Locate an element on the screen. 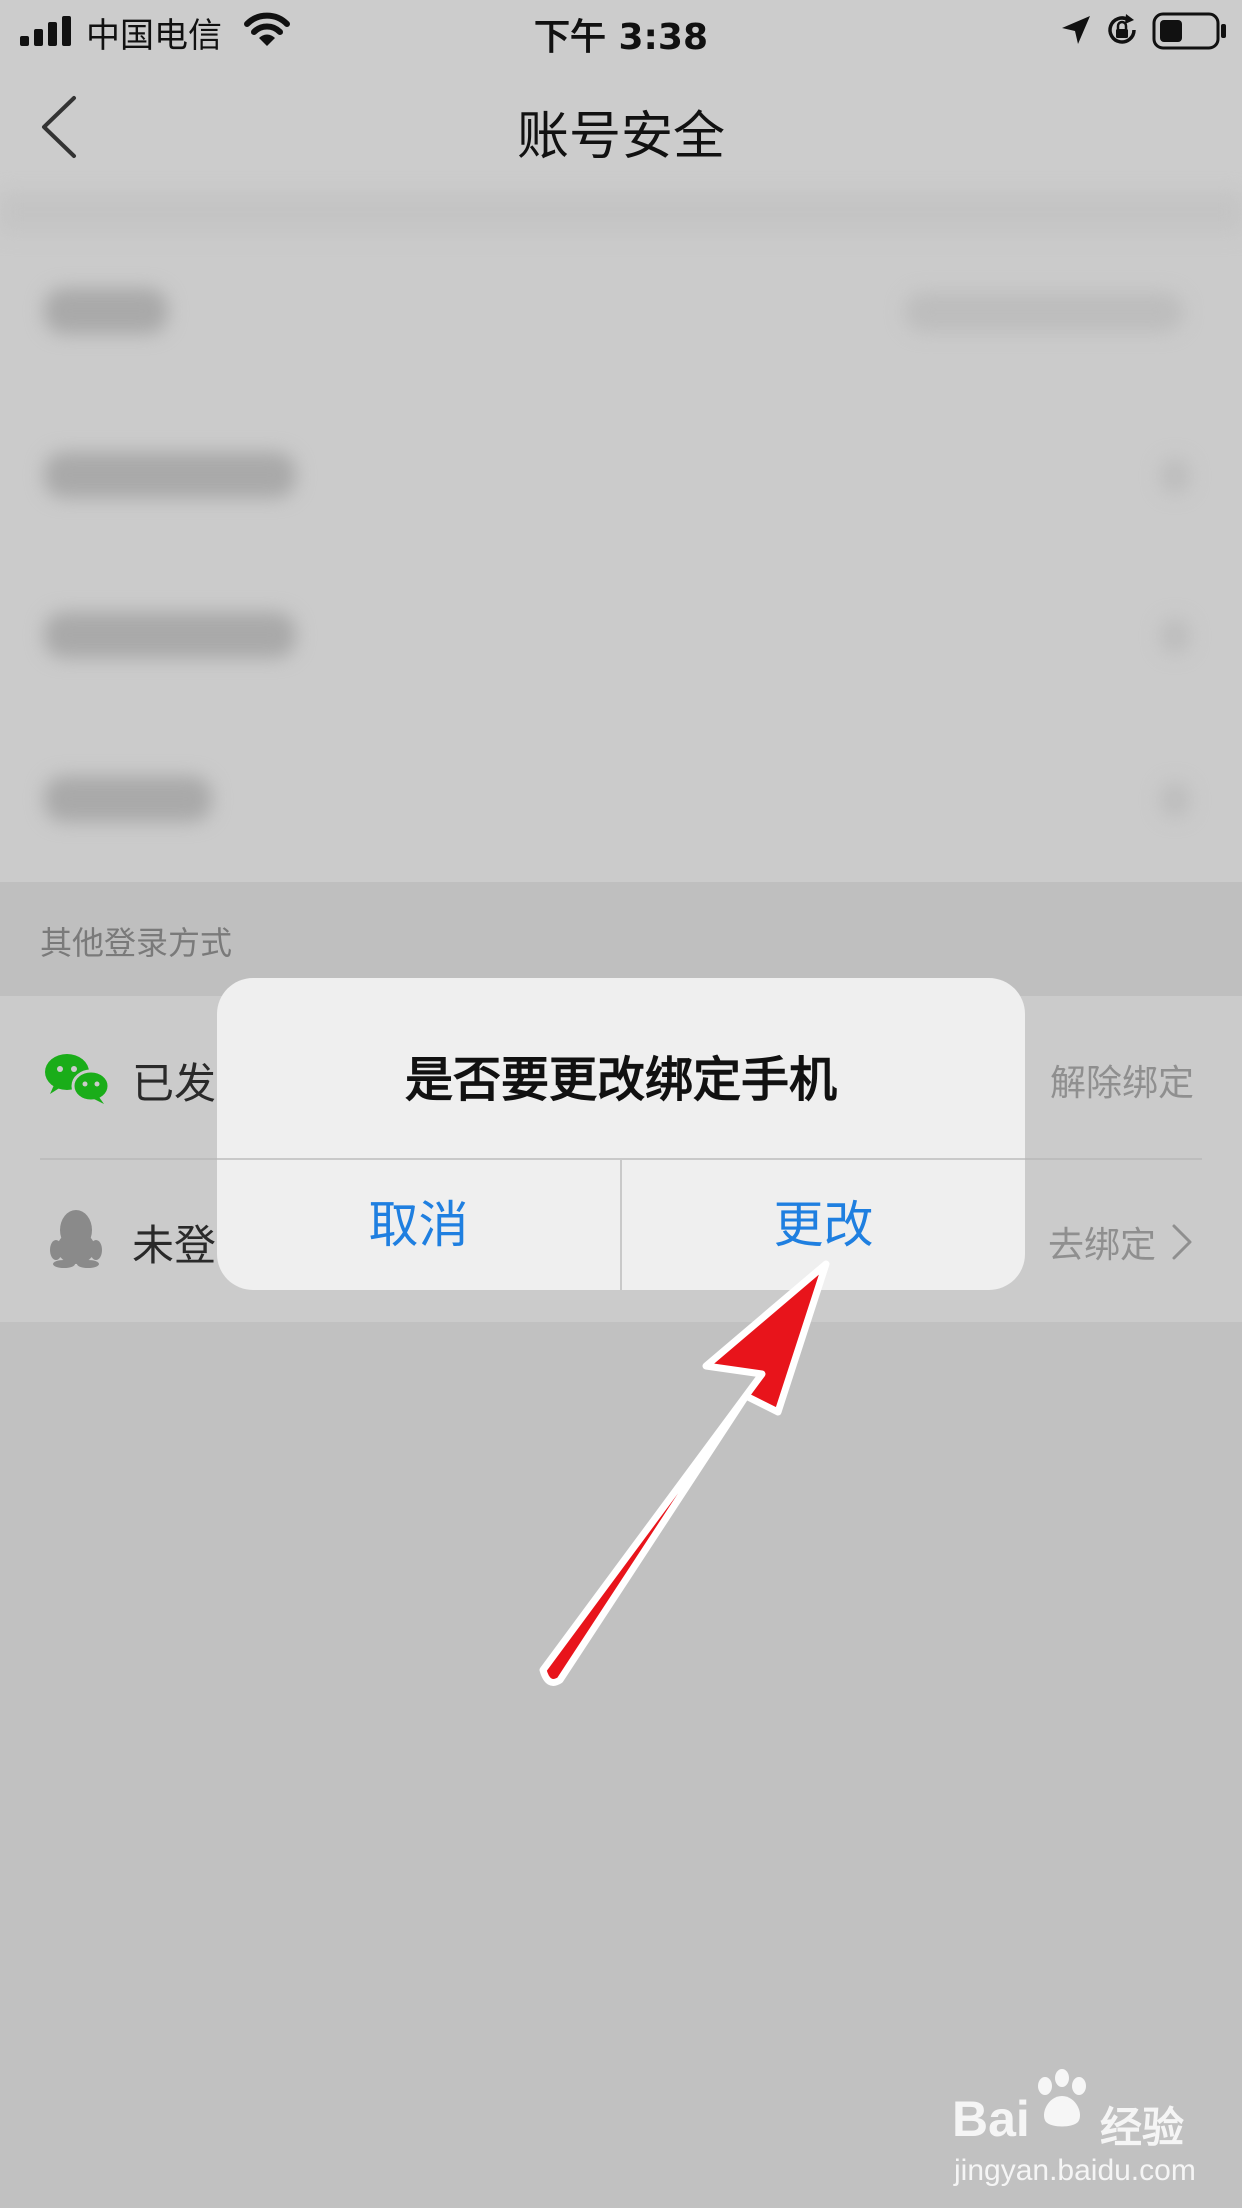 This screenshot has width=1242, height=2208. blurred-row-value is located at coordinates (1044, 312).